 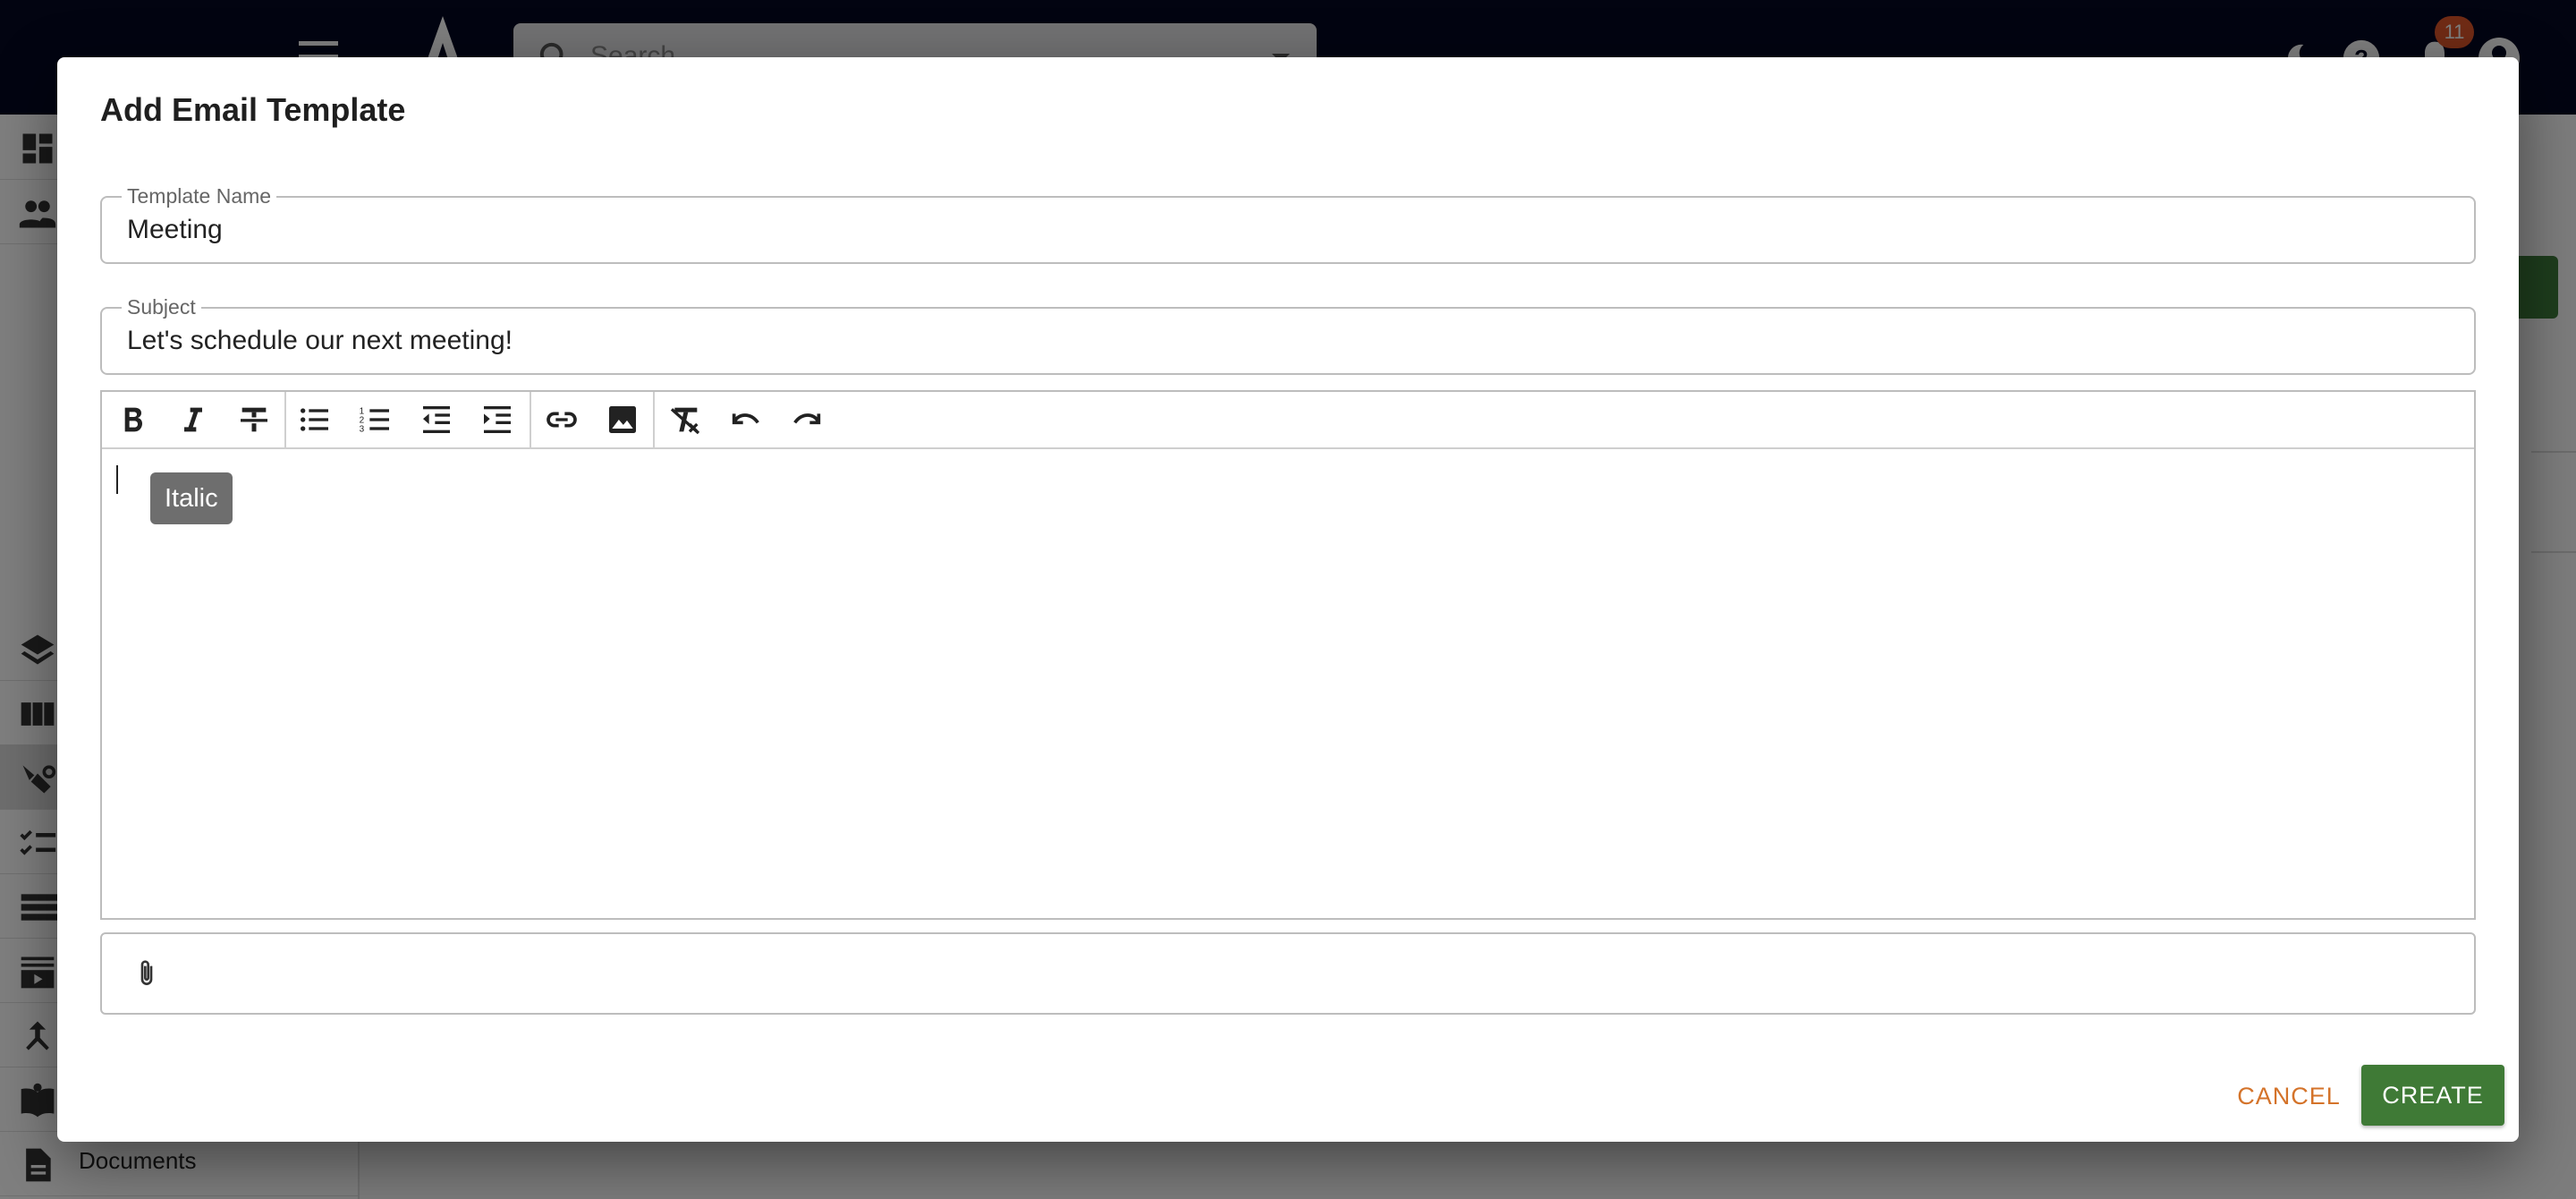 What do you see at coordinates (2432, 1095) in the screenshot?
I see `create-button: CREATE` at bounding box center [2432, 1095].